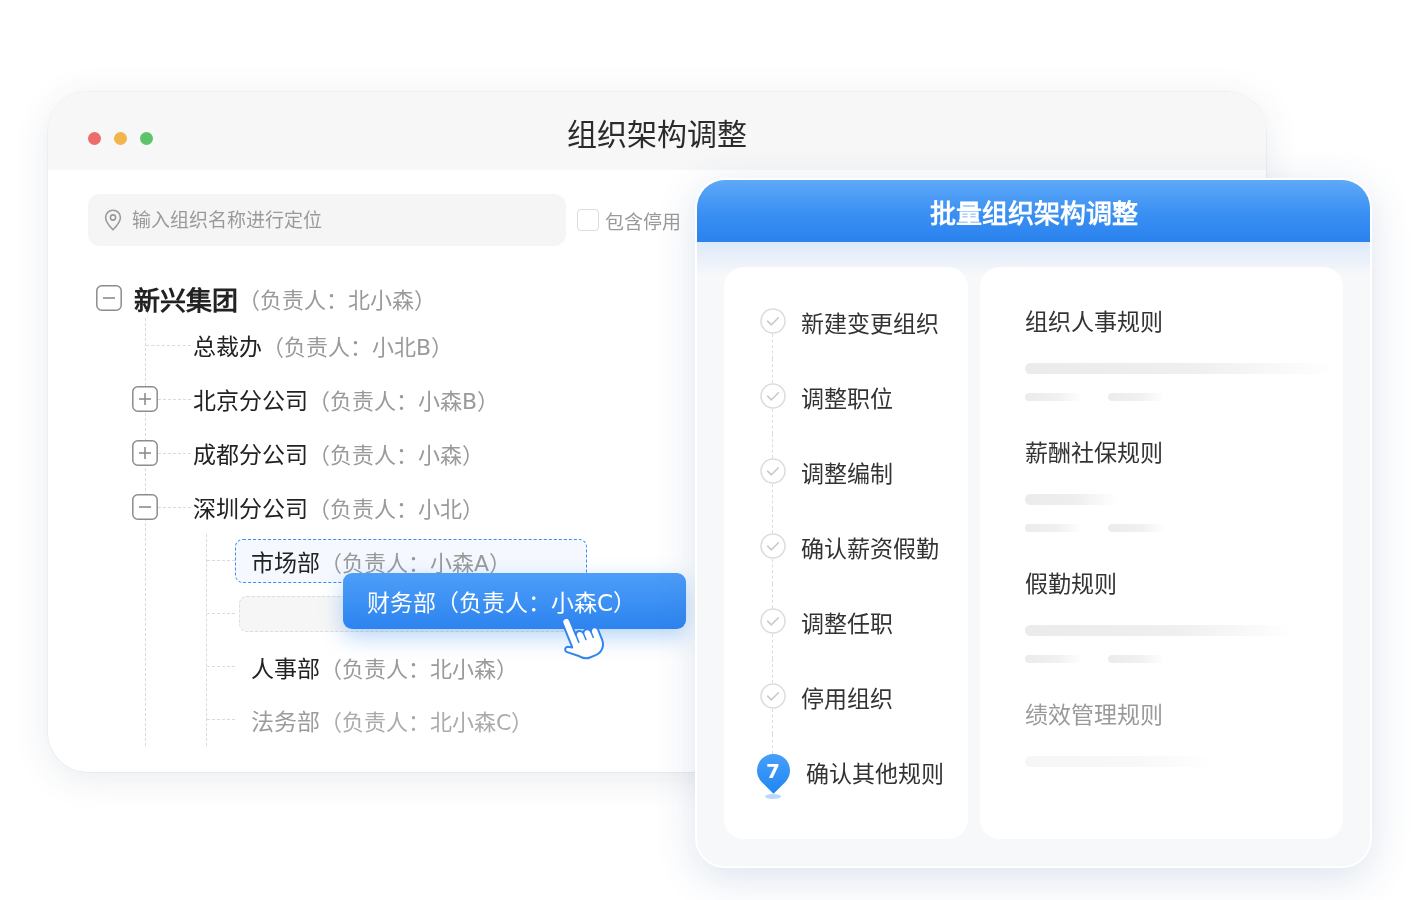 This screenshot has width=1420, height=900. I want to click on tree-item: 总裁办（负责人：小北B）, so click(323, 345).